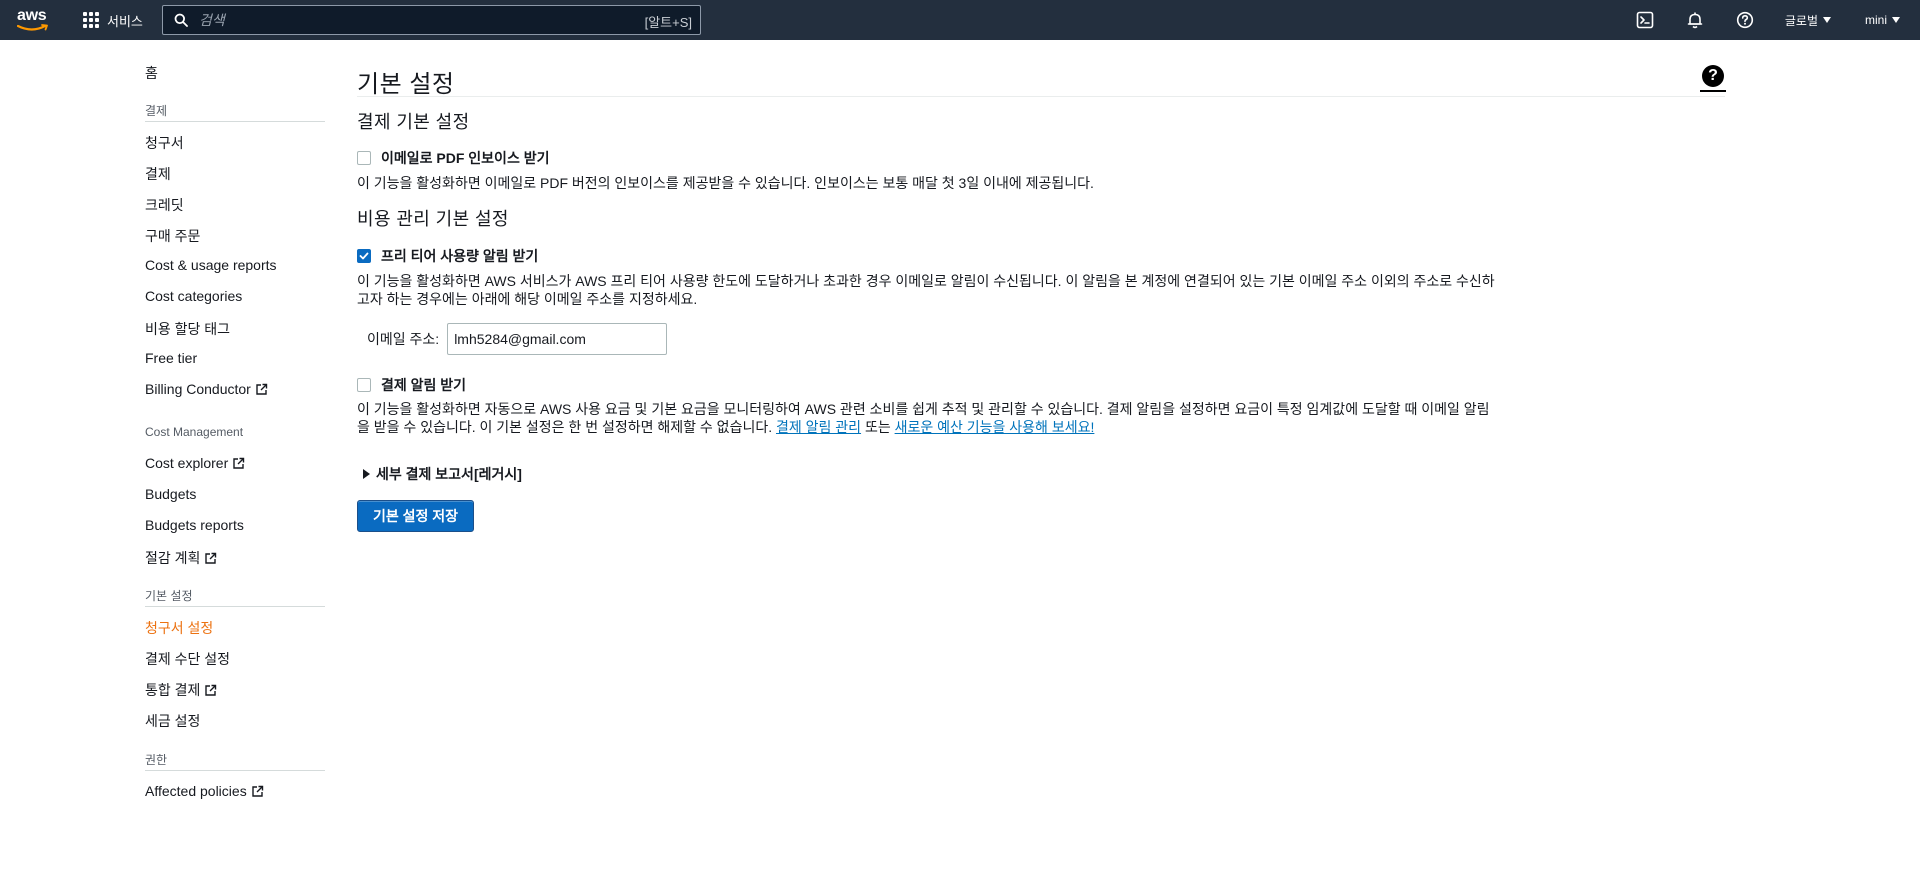 This screenshot has height=879, width=1920. Describe the element at coordinates (413, 122) in the screenshot. I see `billing-preferences-heading: 결제 기본 설정` at that location.